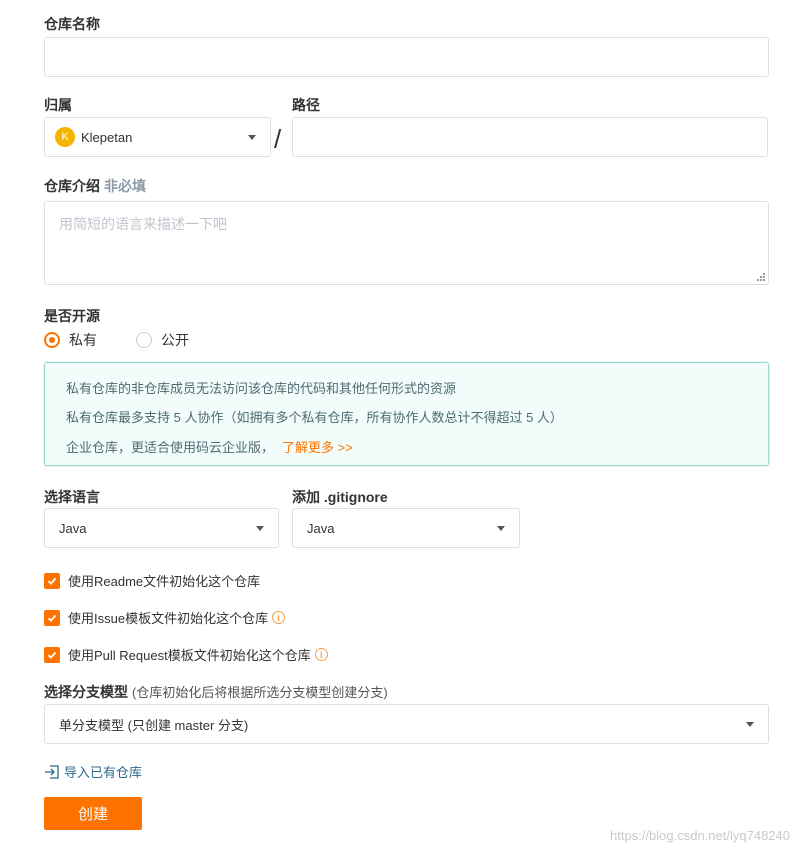 The height and width of the screenshot is (851, 800). Describe the element at coordinates (317, 447) in the screenshot. I see `learn-more-link: 了解更多 >>` at that location.